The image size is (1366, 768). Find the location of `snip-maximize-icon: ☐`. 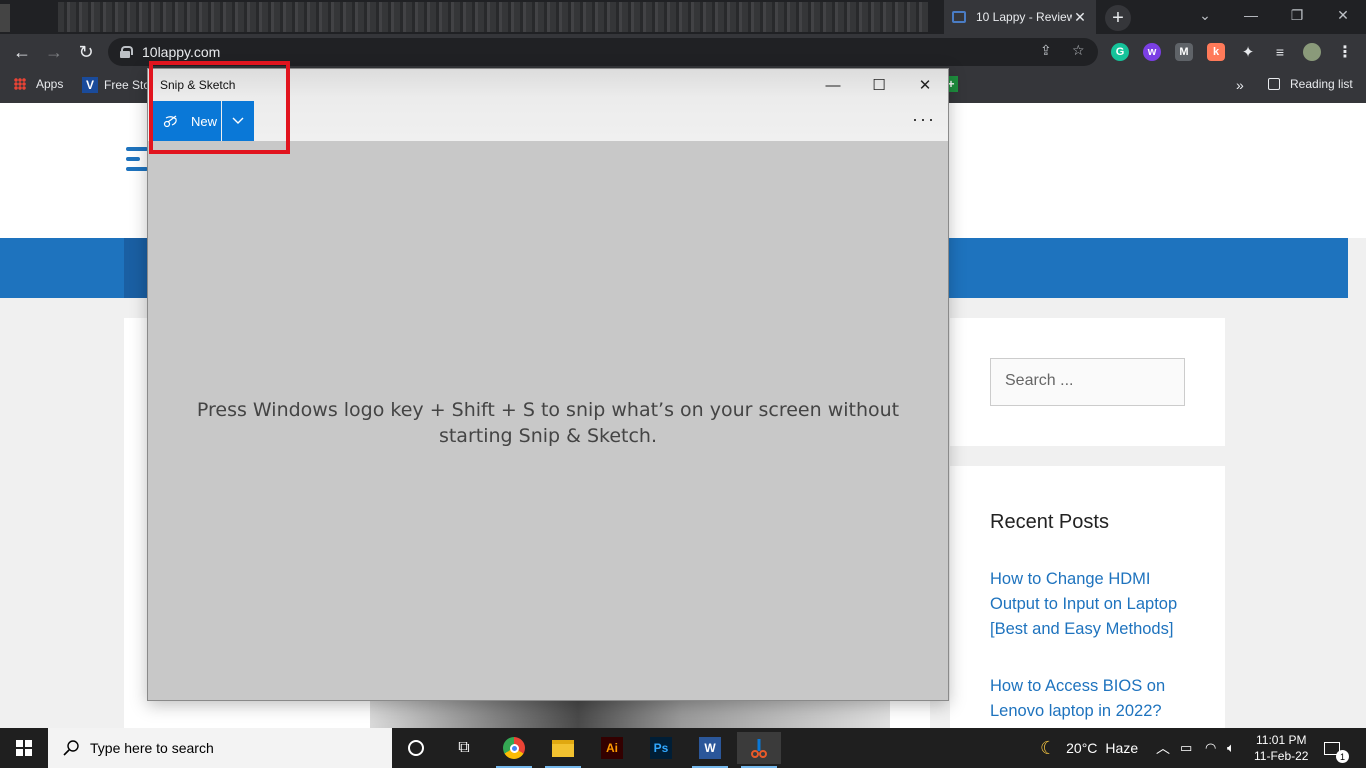

snip-maximize-icon: ☐ is located at coordinates (879, 85).